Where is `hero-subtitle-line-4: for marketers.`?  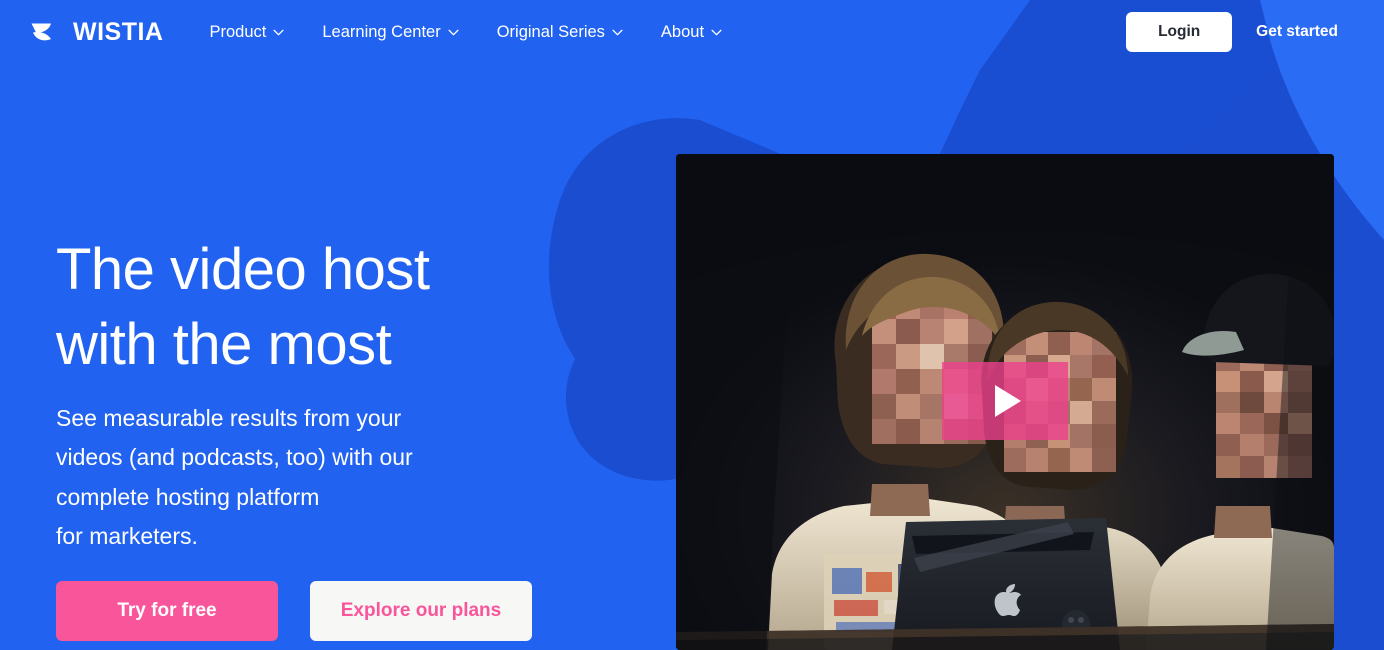 hero-subtitle-line-4: for marketers. is located at coordinates (127, 536).